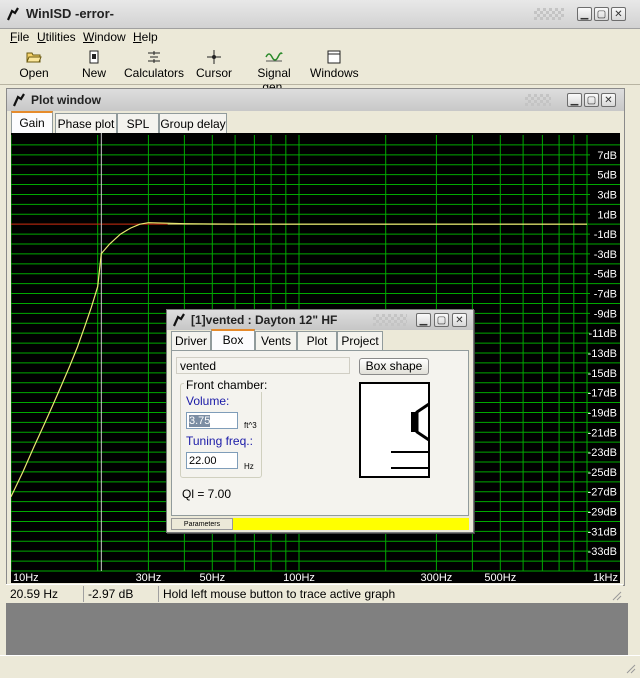 The image size is (640, 678). Describe the element at coordinates (86, 123) in the screenshot. I see `tab-phase-plot: Phase plot` at that location.